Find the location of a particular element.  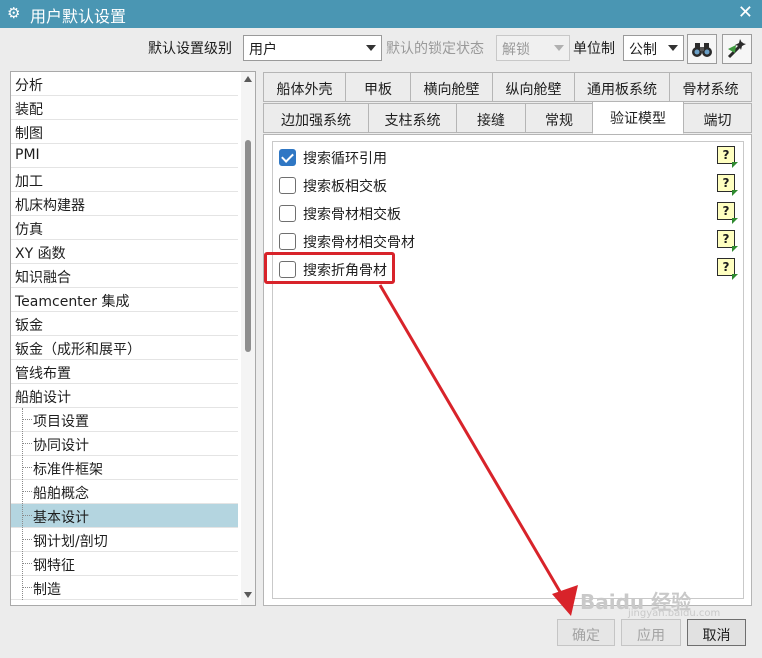

unit-value: 公制 is located at coordinates (643, 50).